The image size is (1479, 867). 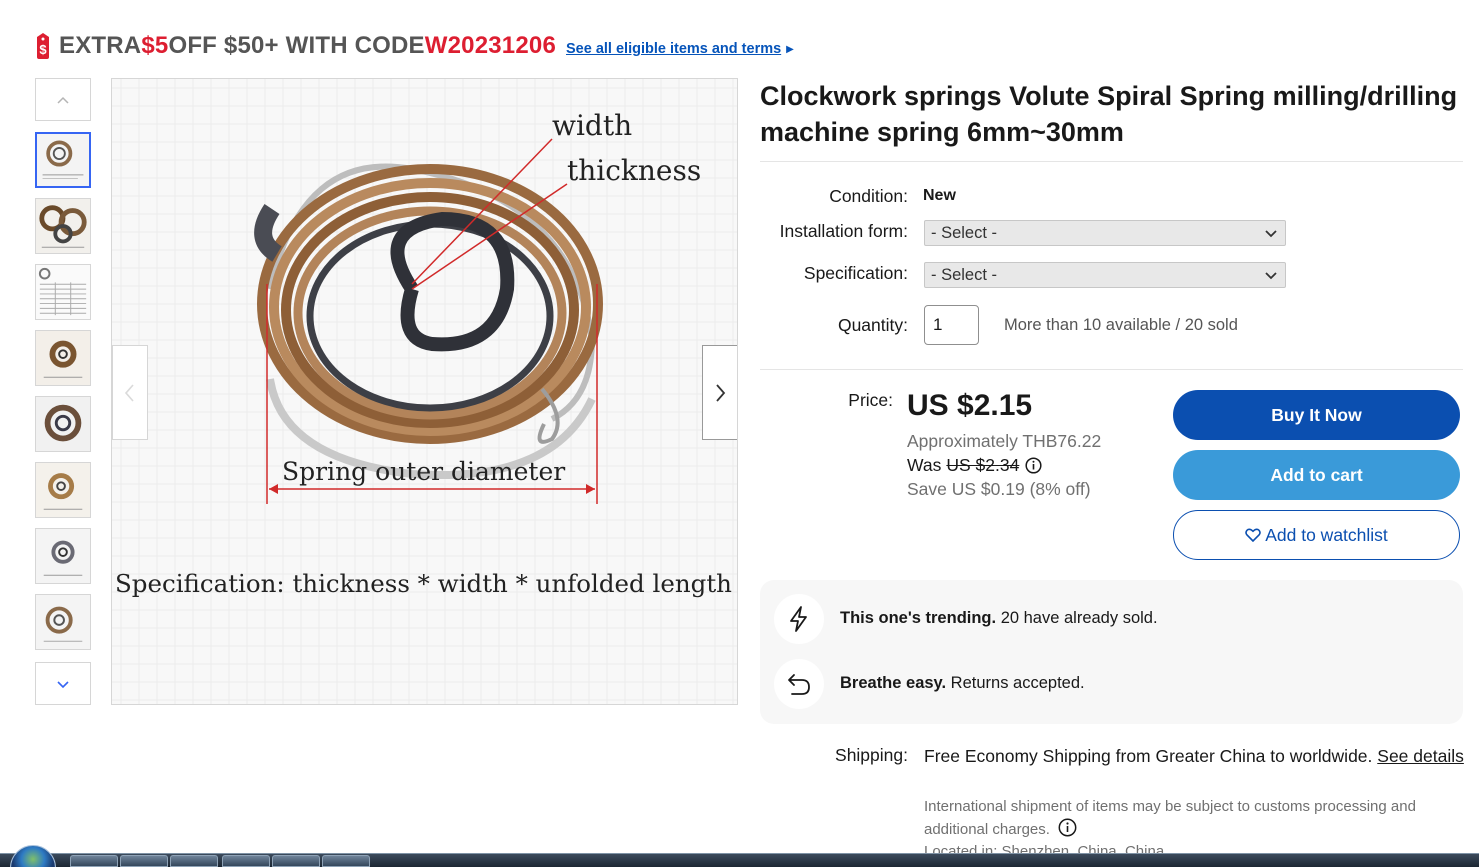 What do you see at coordinates (1004, 441) in the screenshot?
I see `approx-price: Approximately THB76.22` at bounding box center [1004, 441].